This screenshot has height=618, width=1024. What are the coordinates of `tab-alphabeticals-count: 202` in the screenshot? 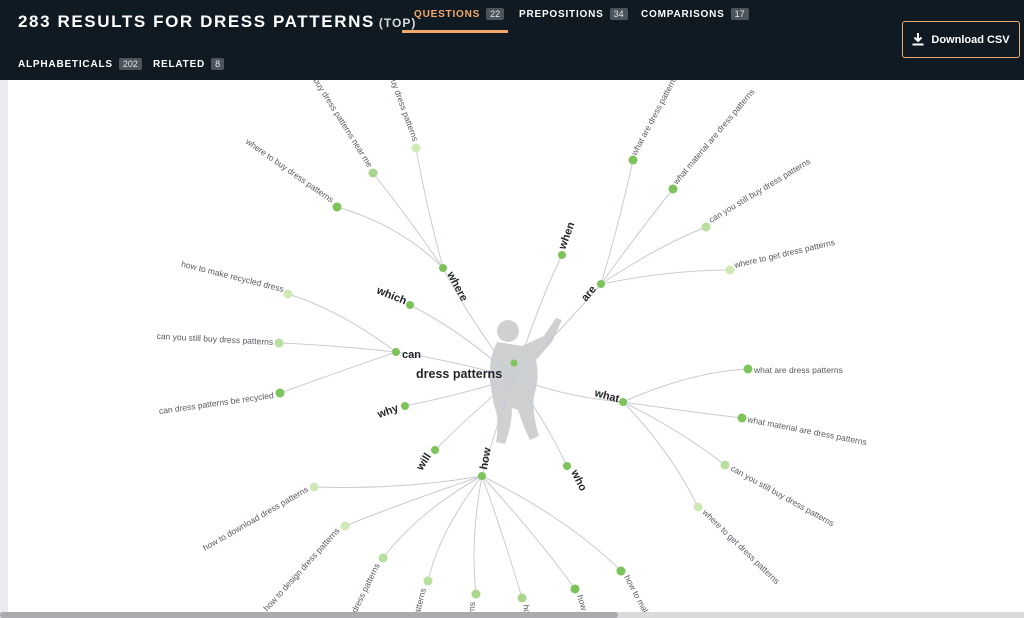 It's located at (130, 64).